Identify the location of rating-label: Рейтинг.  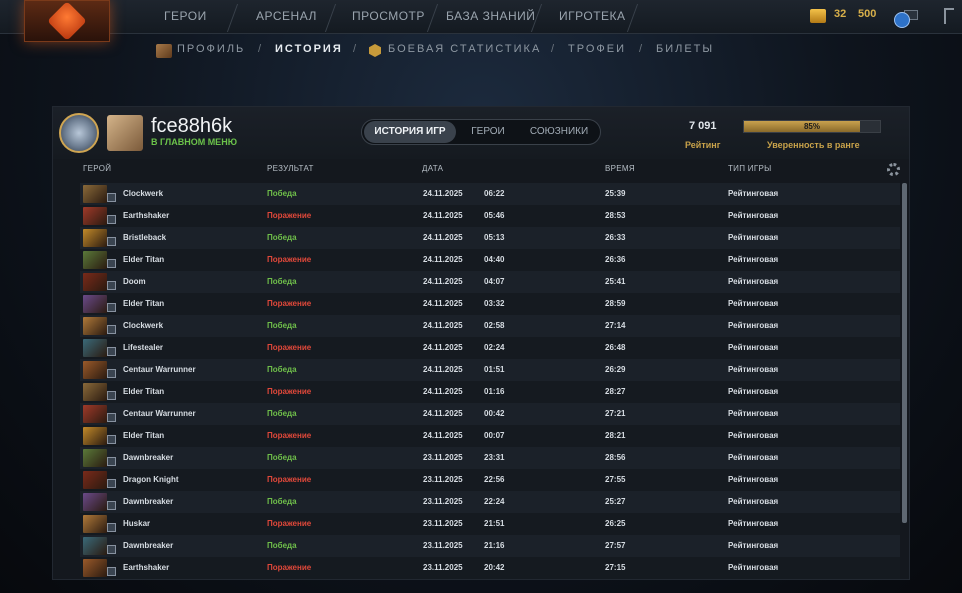
(703, 145).